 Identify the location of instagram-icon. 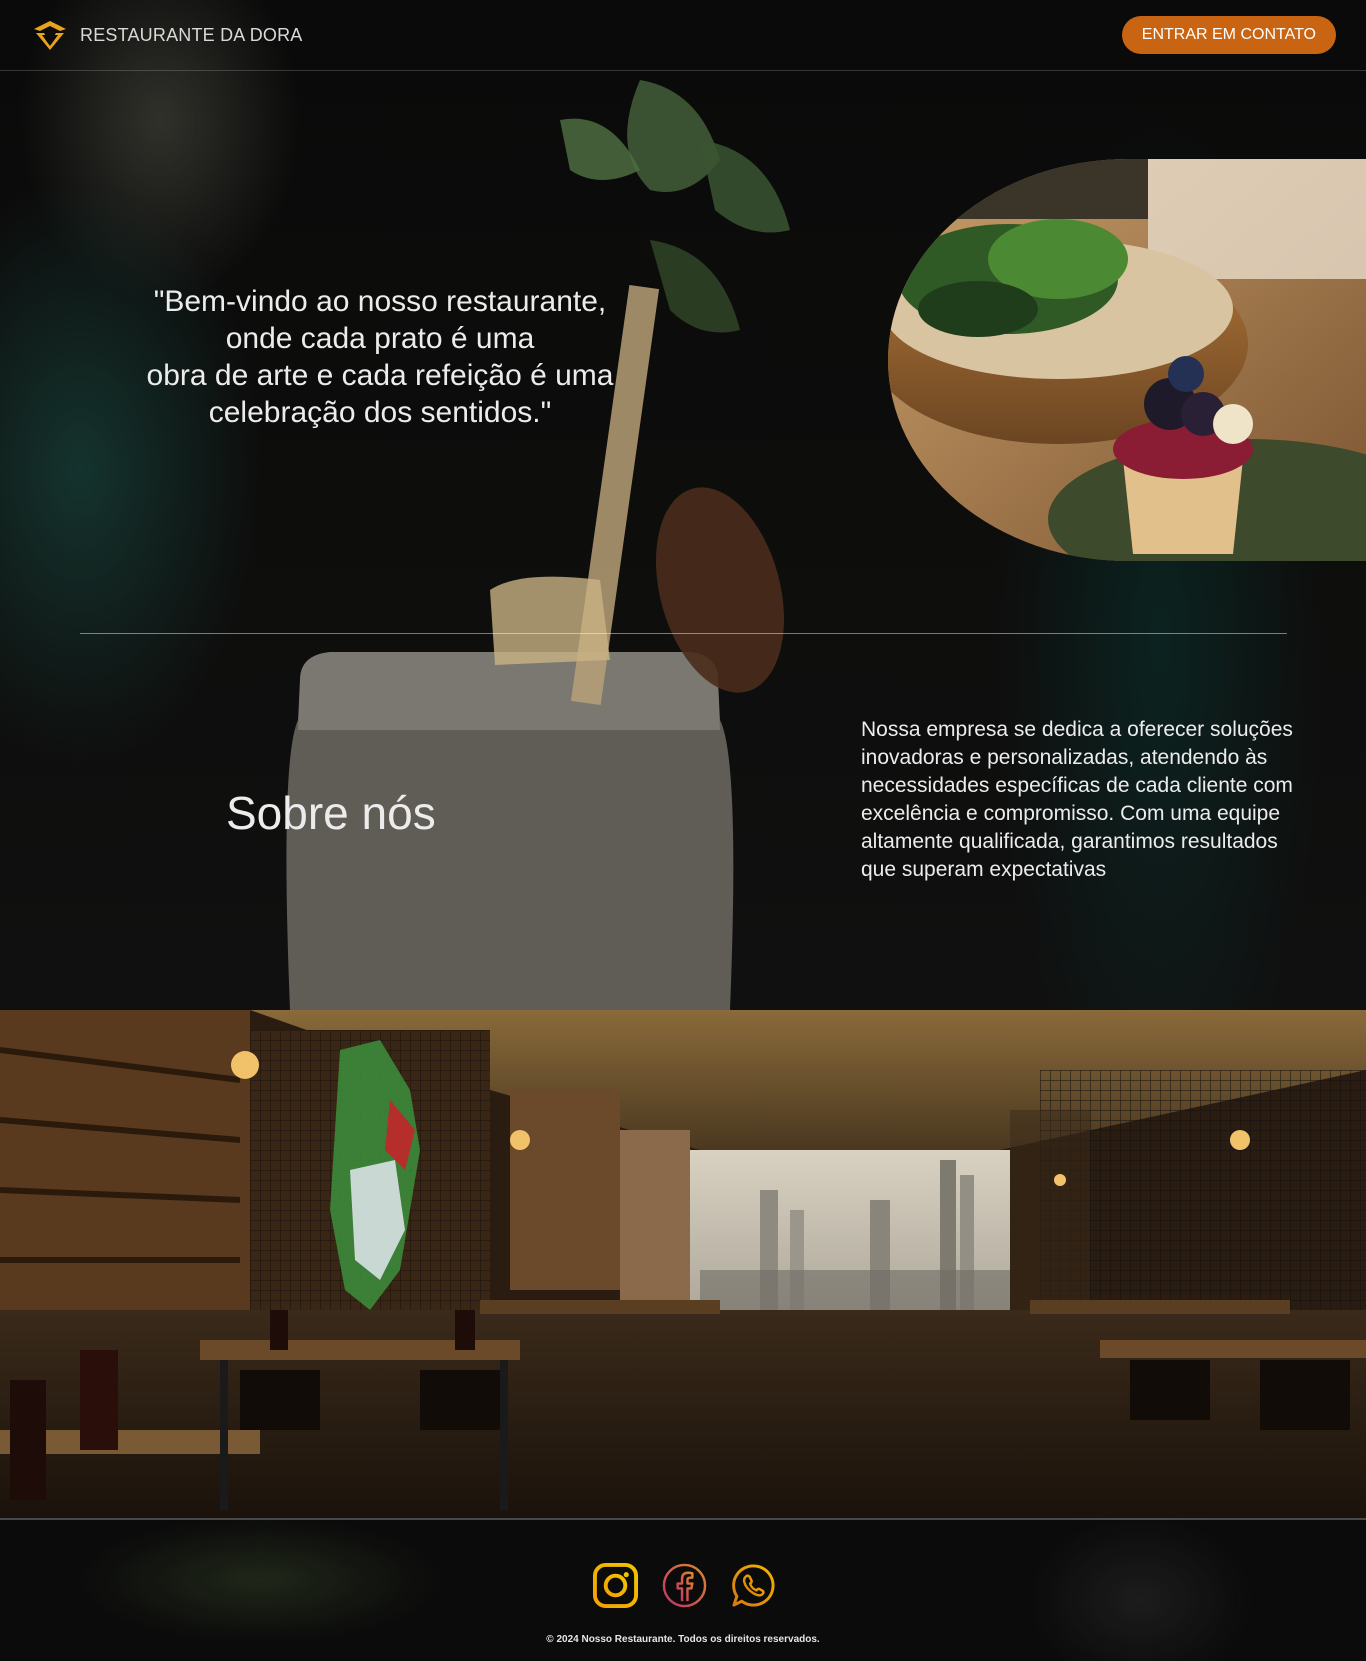
(615, 1585).